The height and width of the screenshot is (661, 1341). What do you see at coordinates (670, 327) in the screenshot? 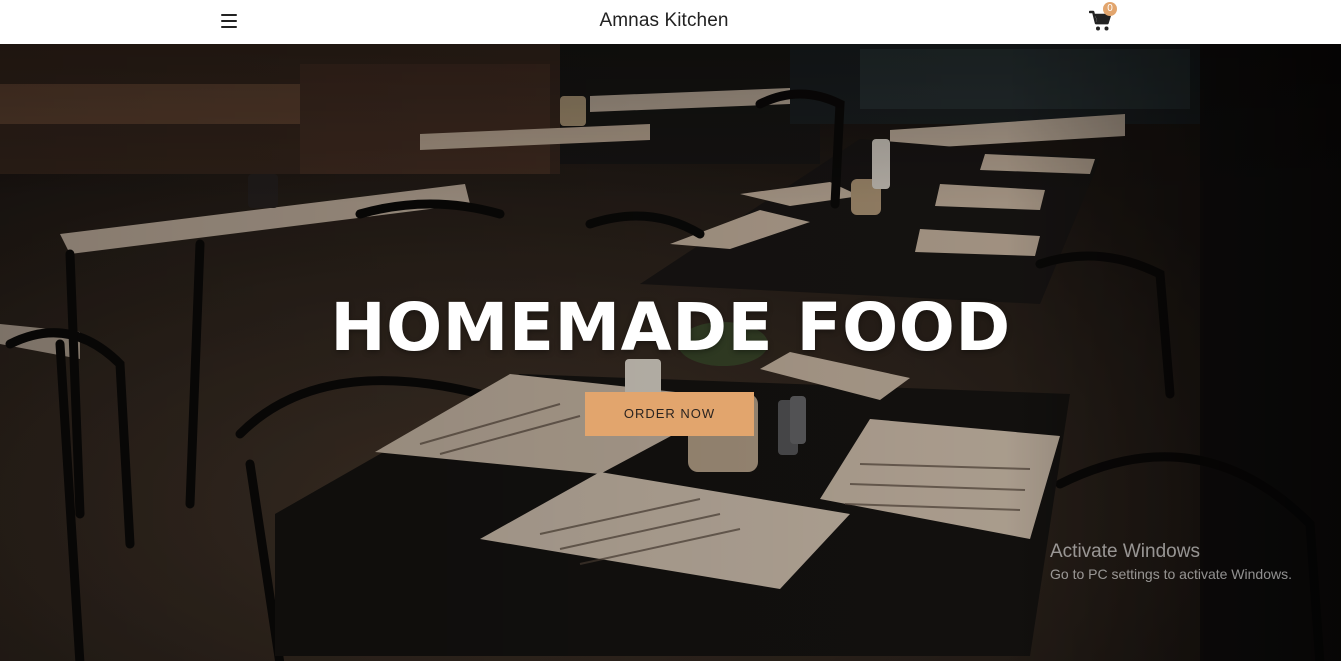
I see `hero-title: HOMEMADE FOOD` at bounding box center [670, 327].